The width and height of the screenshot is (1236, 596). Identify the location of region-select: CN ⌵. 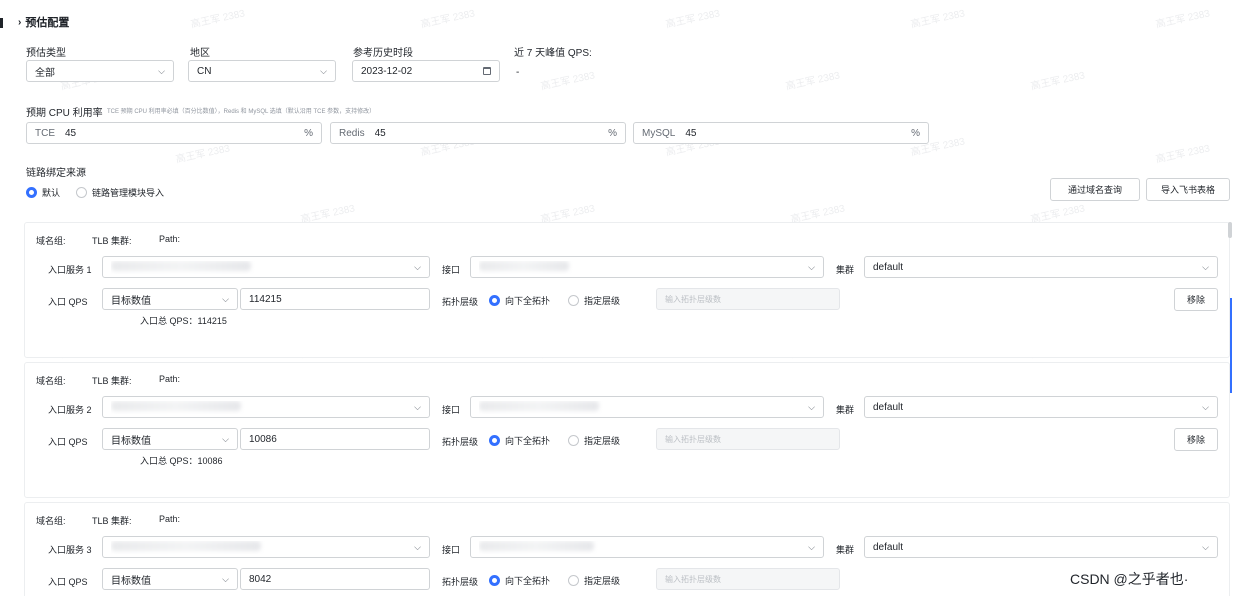
(262, 71).